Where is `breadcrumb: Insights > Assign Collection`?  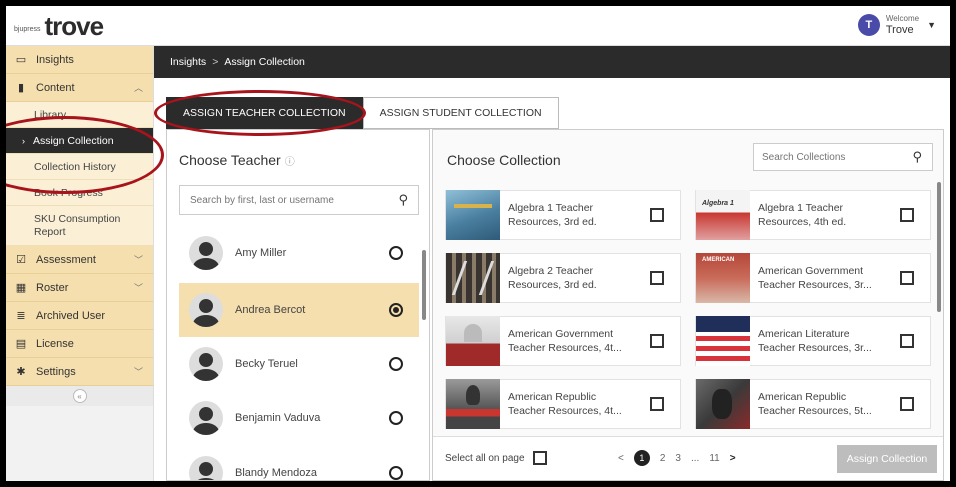
breadcrumb: Insights > Assign Collection is located at coordinates (552, 62).